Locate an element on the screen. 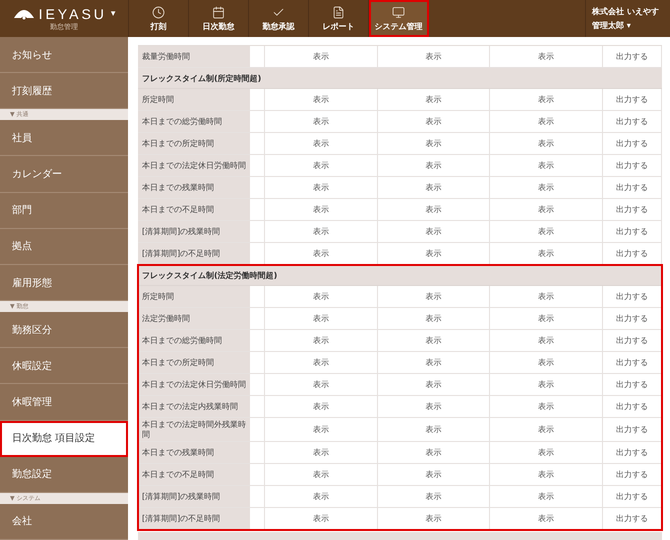  row-label: 本日までの法定内残業時間 is located at coordinates (194, 406).